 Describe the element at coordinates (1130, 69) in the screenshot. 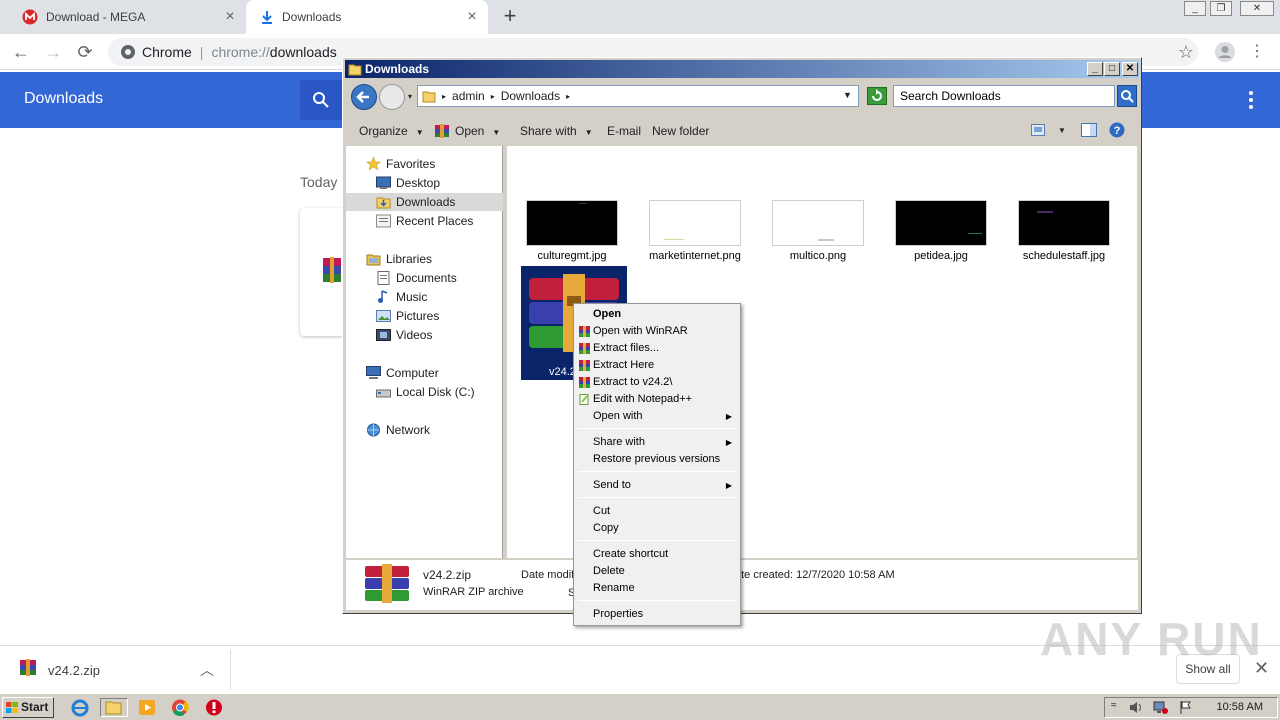

I see `close-button: ✕` at that location.